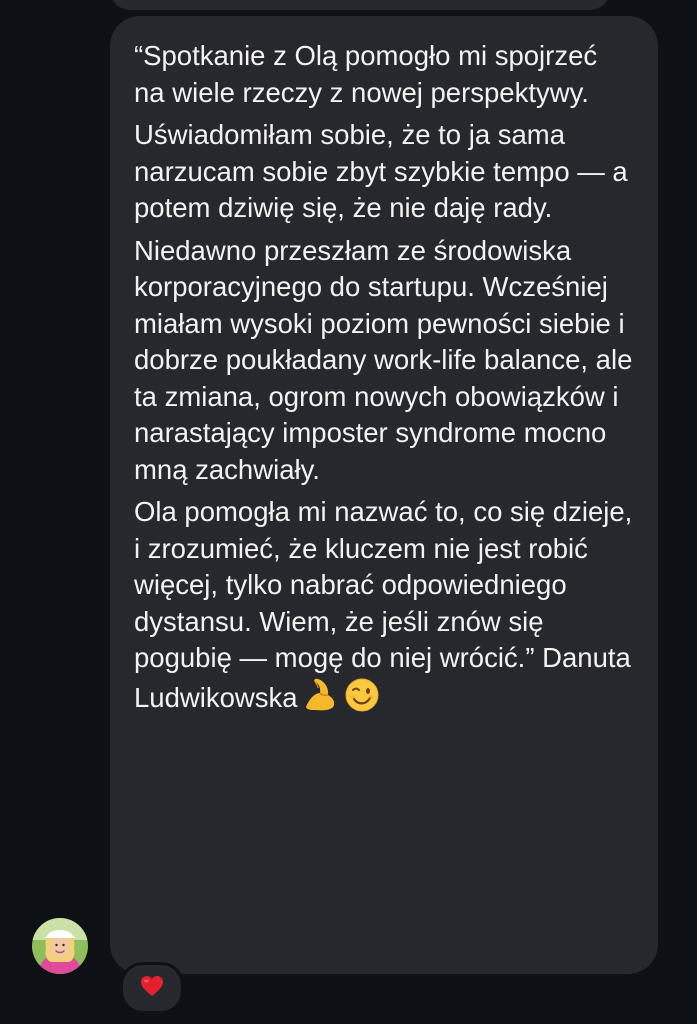 Image resolution: width=697 pixels, height=1024 pixels. Describe the element at coordinates (360, 5) in the screenshot. I see `previous-message-bubble` at that location.